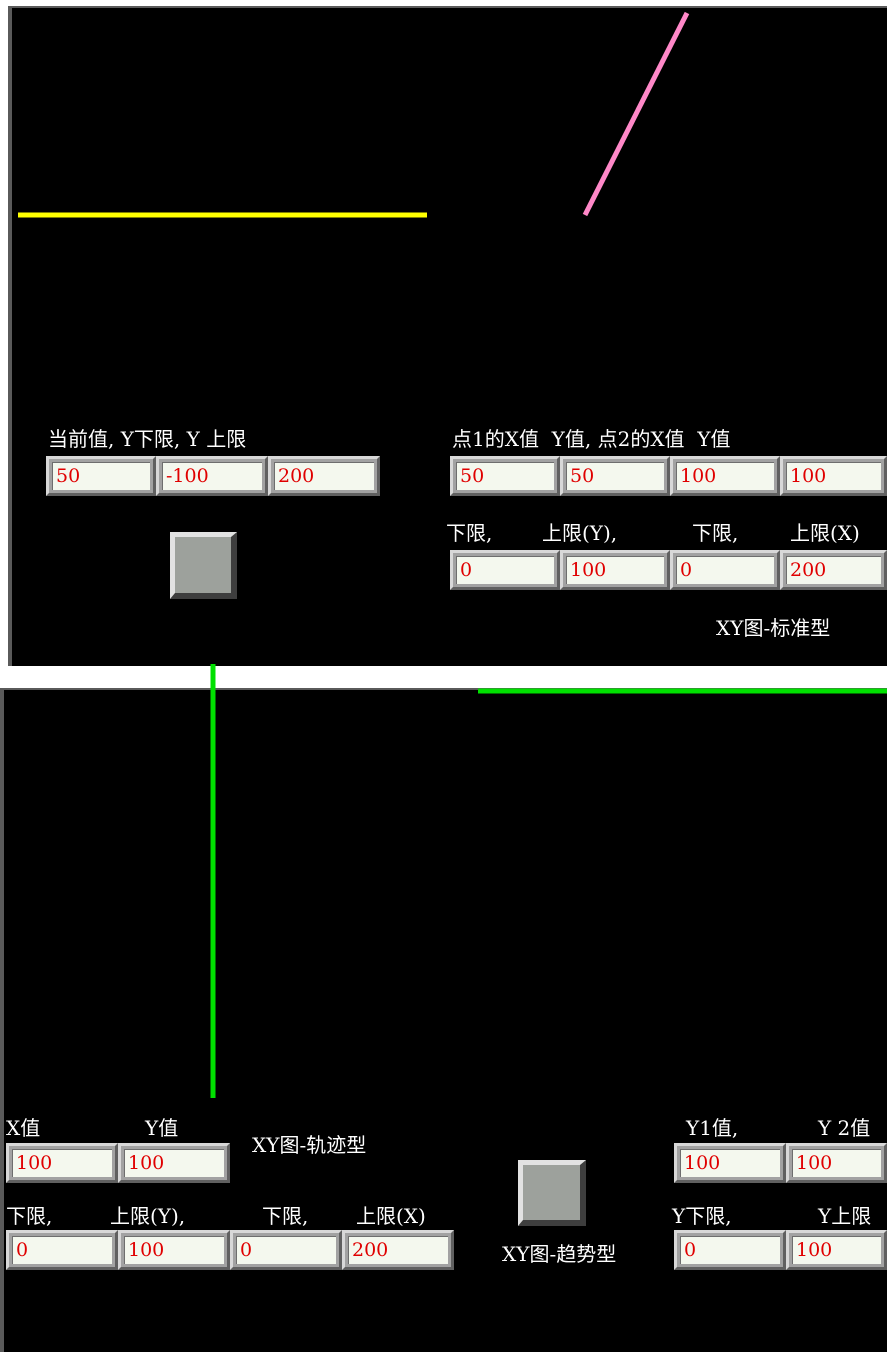 This screenshot has height=1352, width=887. I want to click on track-upper-y-field: 100, so click(174, 1250).